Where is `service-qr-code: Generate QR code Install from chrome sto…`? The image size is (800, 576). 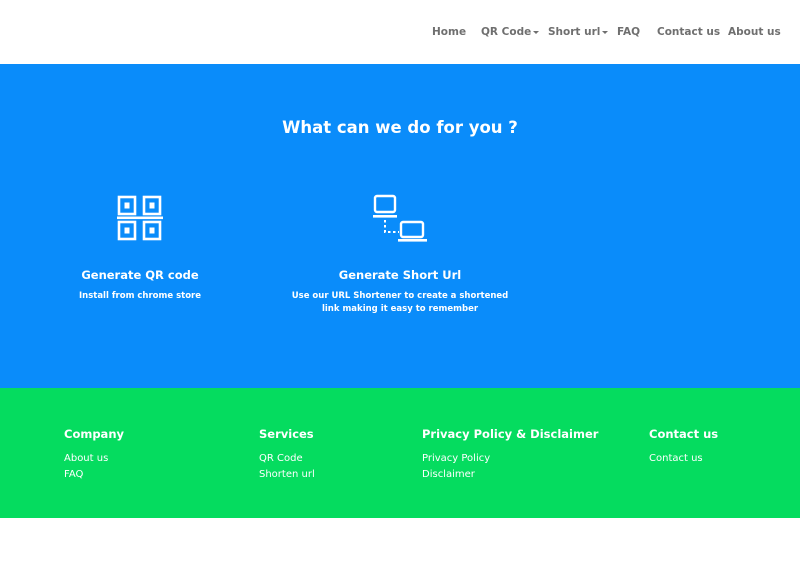 service-qr-code: Generate QR code Install from chrome sto… is located at coordinates (140, 248).